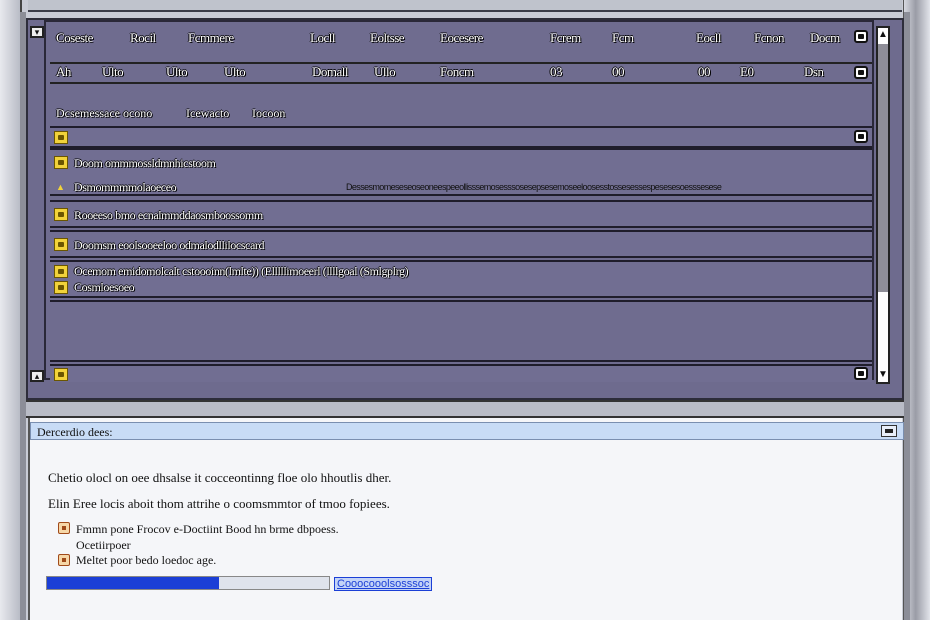 Image resolution: width=930 pixels, height=620 pixels. What do you see at coordinates (104, 113) in the screenshot?
I see `group-label: Dcsemessace ocono` at bounding box center [104, 113].